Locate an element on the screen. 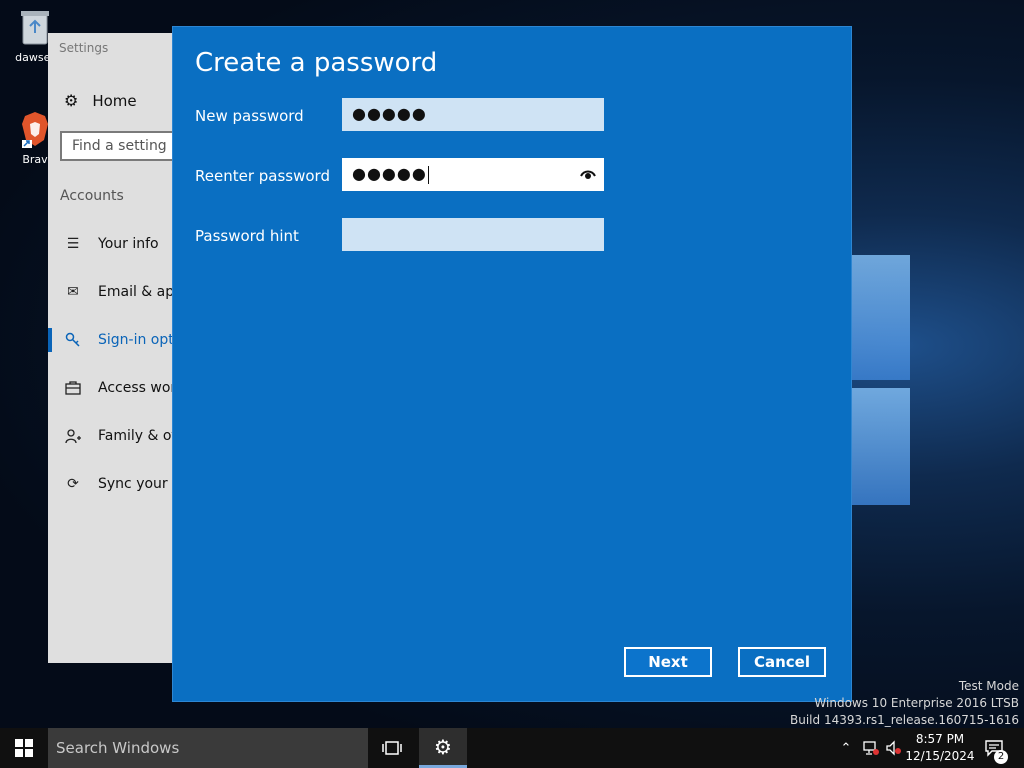 Image resolution: width=1024 pixels, height=768 pixels. settings-taskbar-button: ⚙ is located at coordinates (443, 748).